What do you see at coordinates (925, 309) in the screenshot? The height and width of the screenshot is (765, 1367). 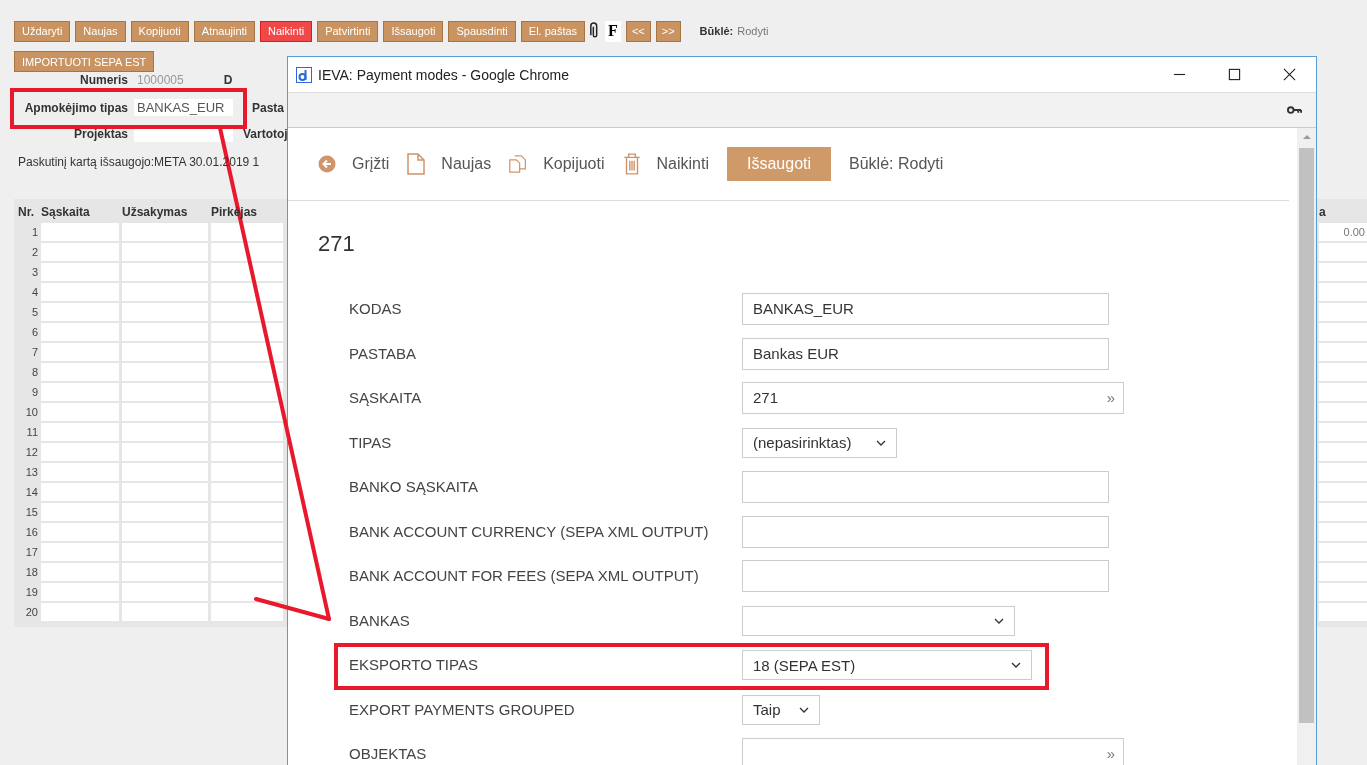 I see `input-field: BANKAS_EUR` at bounding box center [925, 309].